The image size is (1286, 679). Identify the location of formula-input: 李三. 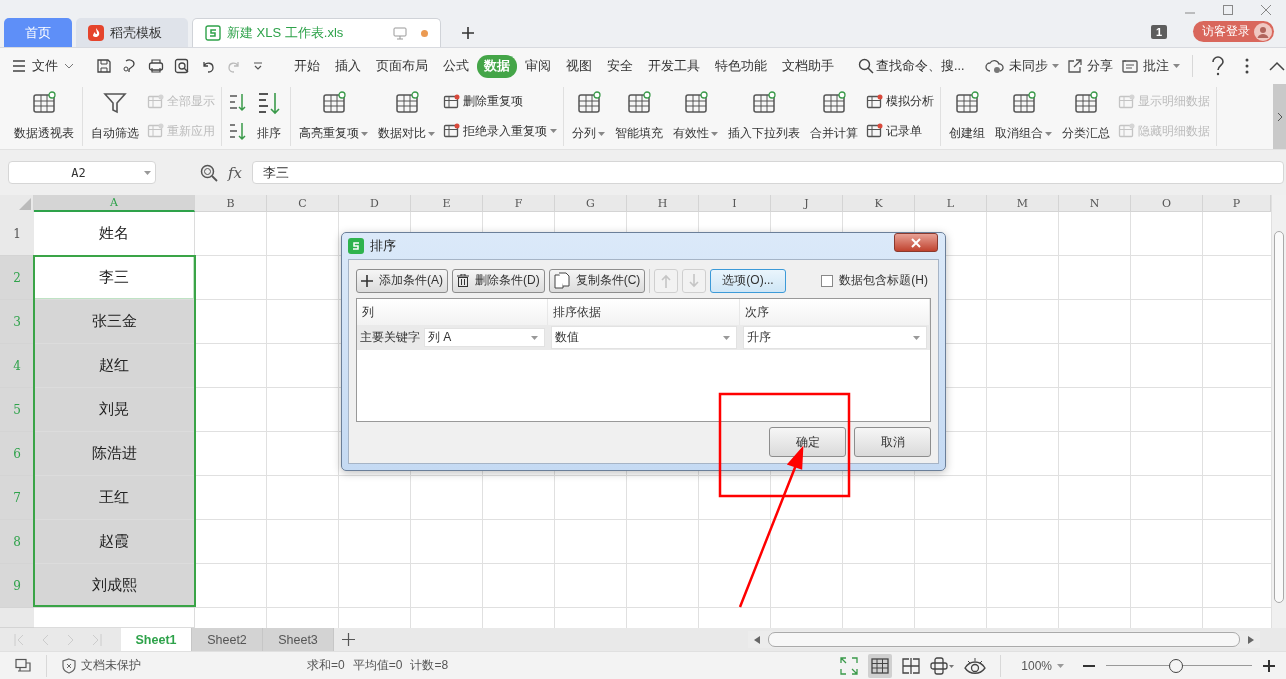
(768, 172).